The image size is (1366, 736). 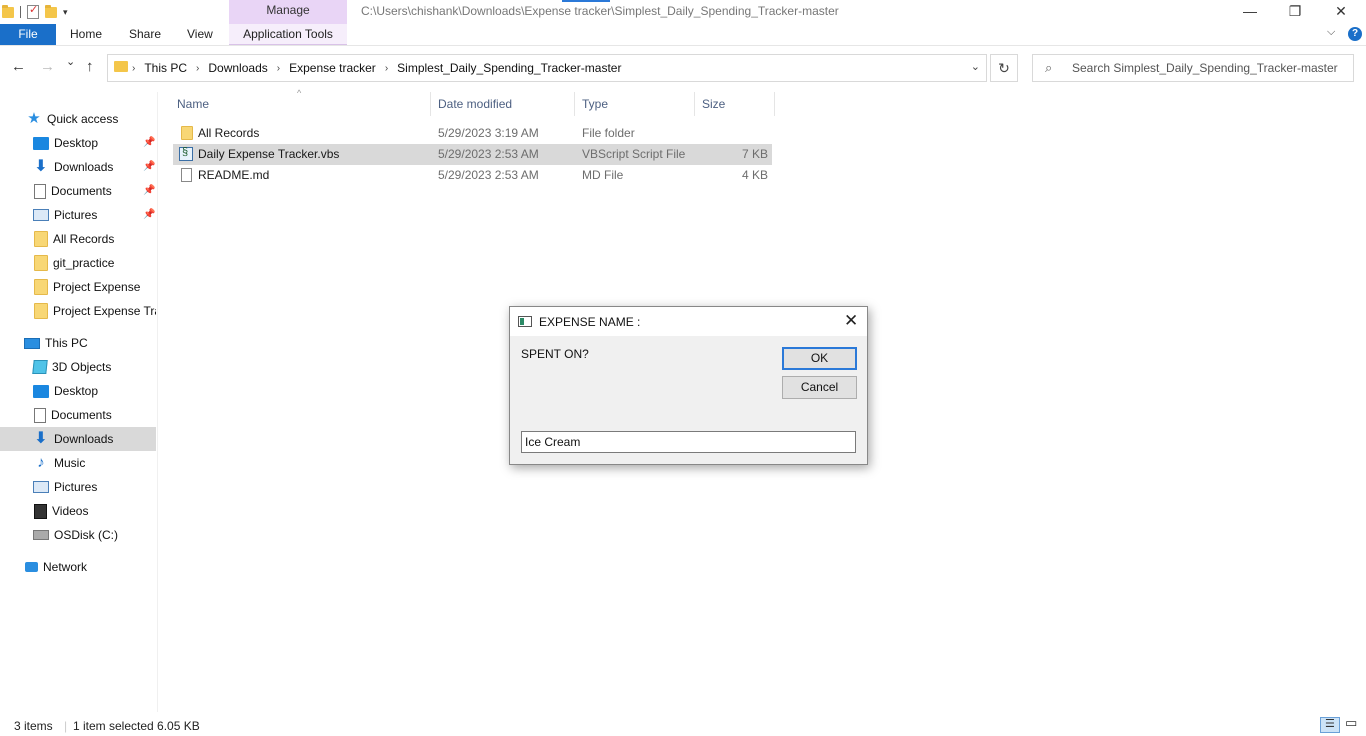 What do you see at coordinates (688, 442) in the screenshot?
I see `expense-name-input` at bounding box center [688, 442].